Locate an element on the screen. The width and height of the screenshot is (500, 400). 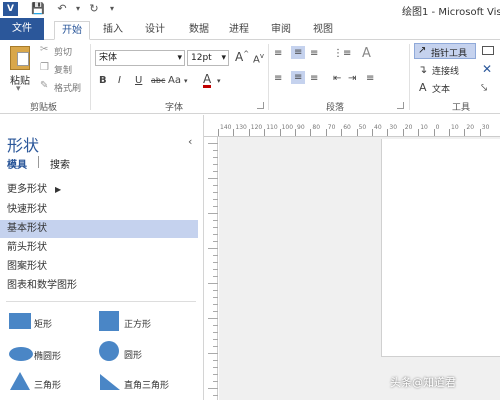
tab-process: 进程 is located at coordinates (239, 30).